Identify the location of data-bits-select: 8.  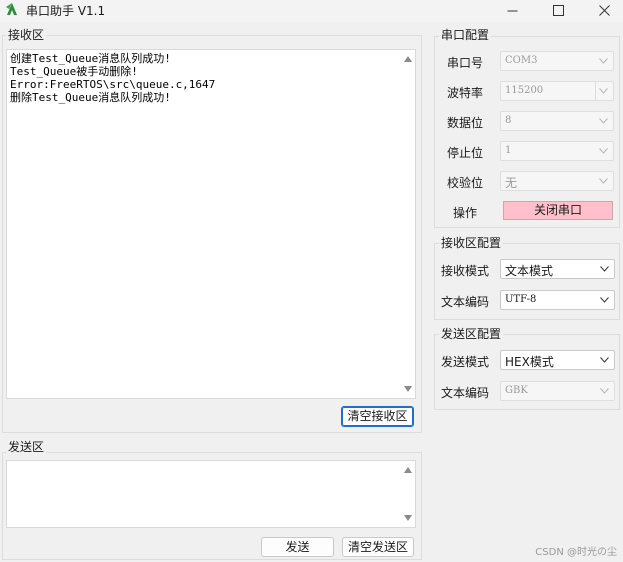
(557, 121).